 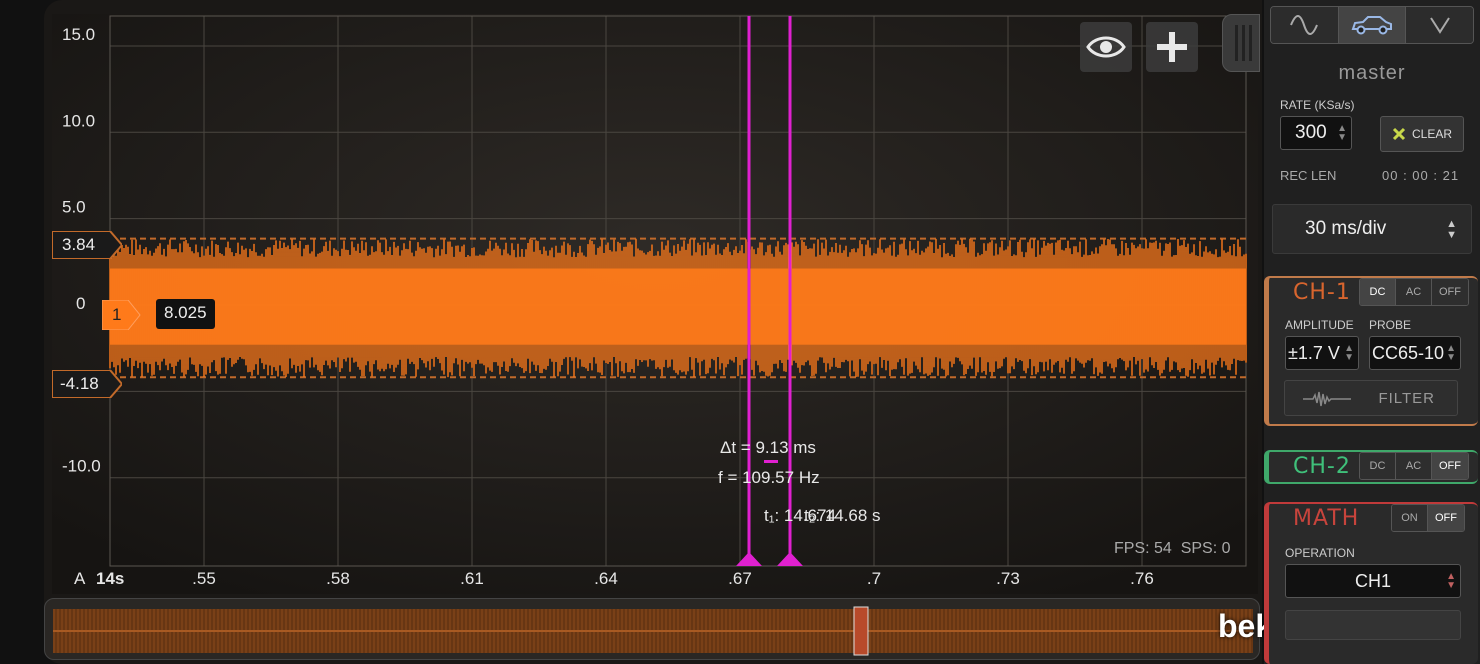 What do you see at coordinates (1322, 466) in the screenshot?
I see `ch2-title: CH-2` at bounding box center [1322, 466].